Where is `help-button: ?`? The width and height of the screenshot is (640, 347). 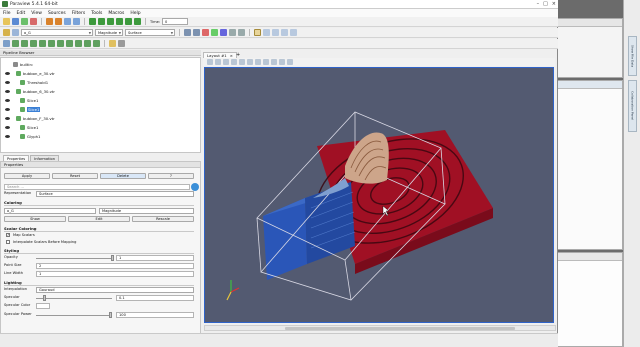 help-button: ? is located at coordinates (171, 176).